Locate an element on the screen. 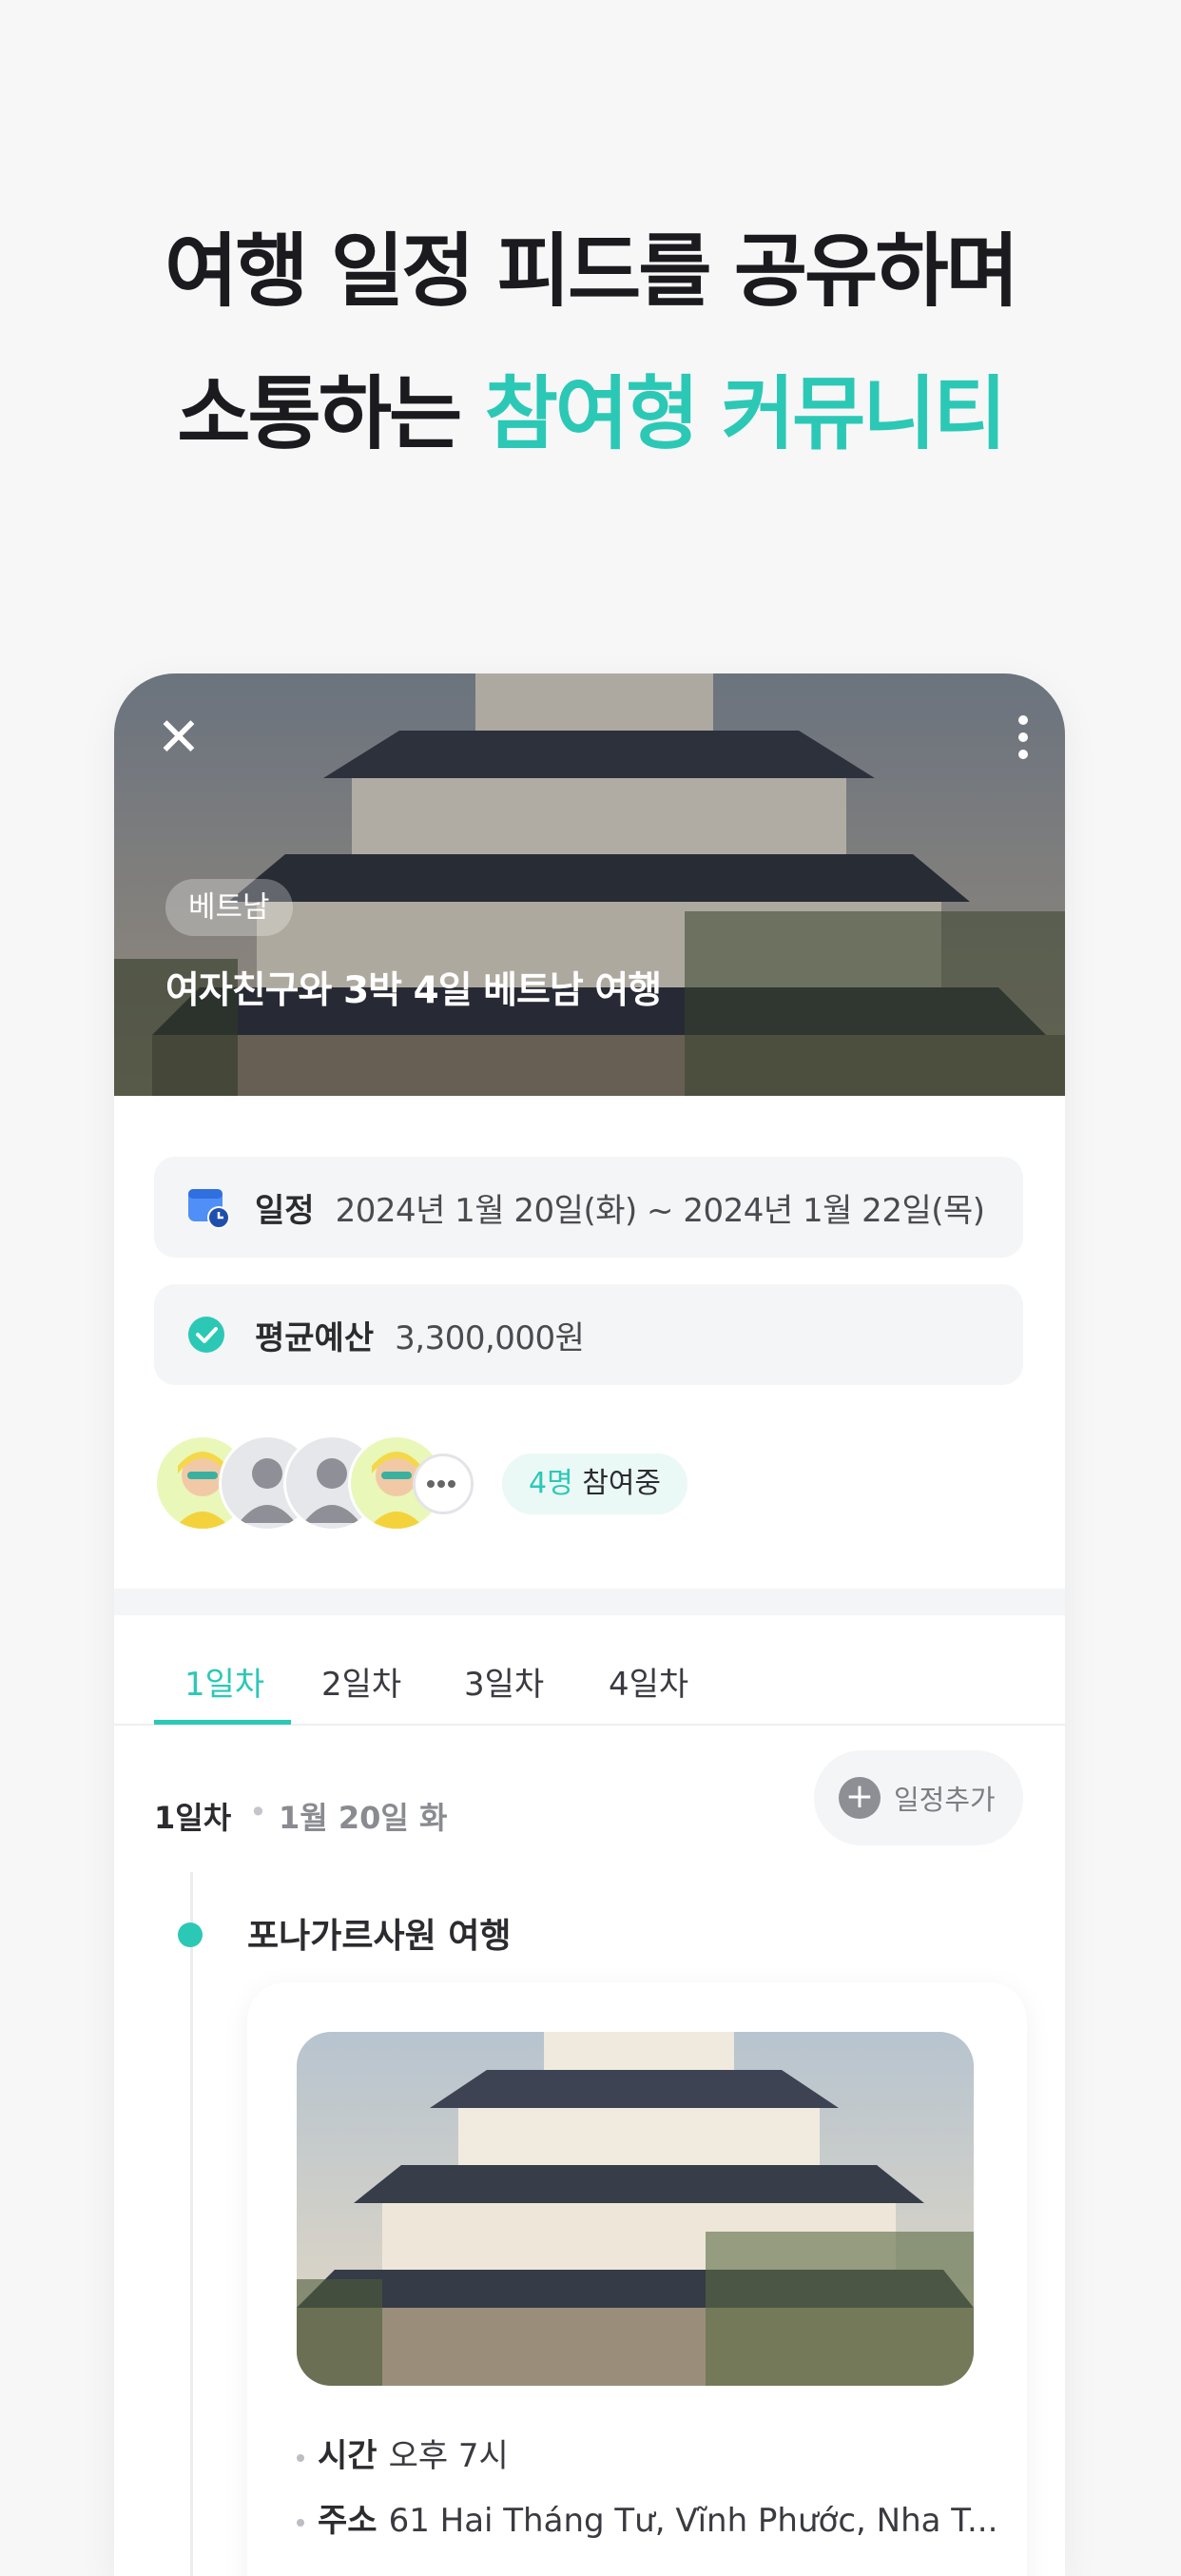 Image resolution: width=1181 pixels, height=2576 pixels. more-horizontal-icon is located at coordinates (443, 1484).